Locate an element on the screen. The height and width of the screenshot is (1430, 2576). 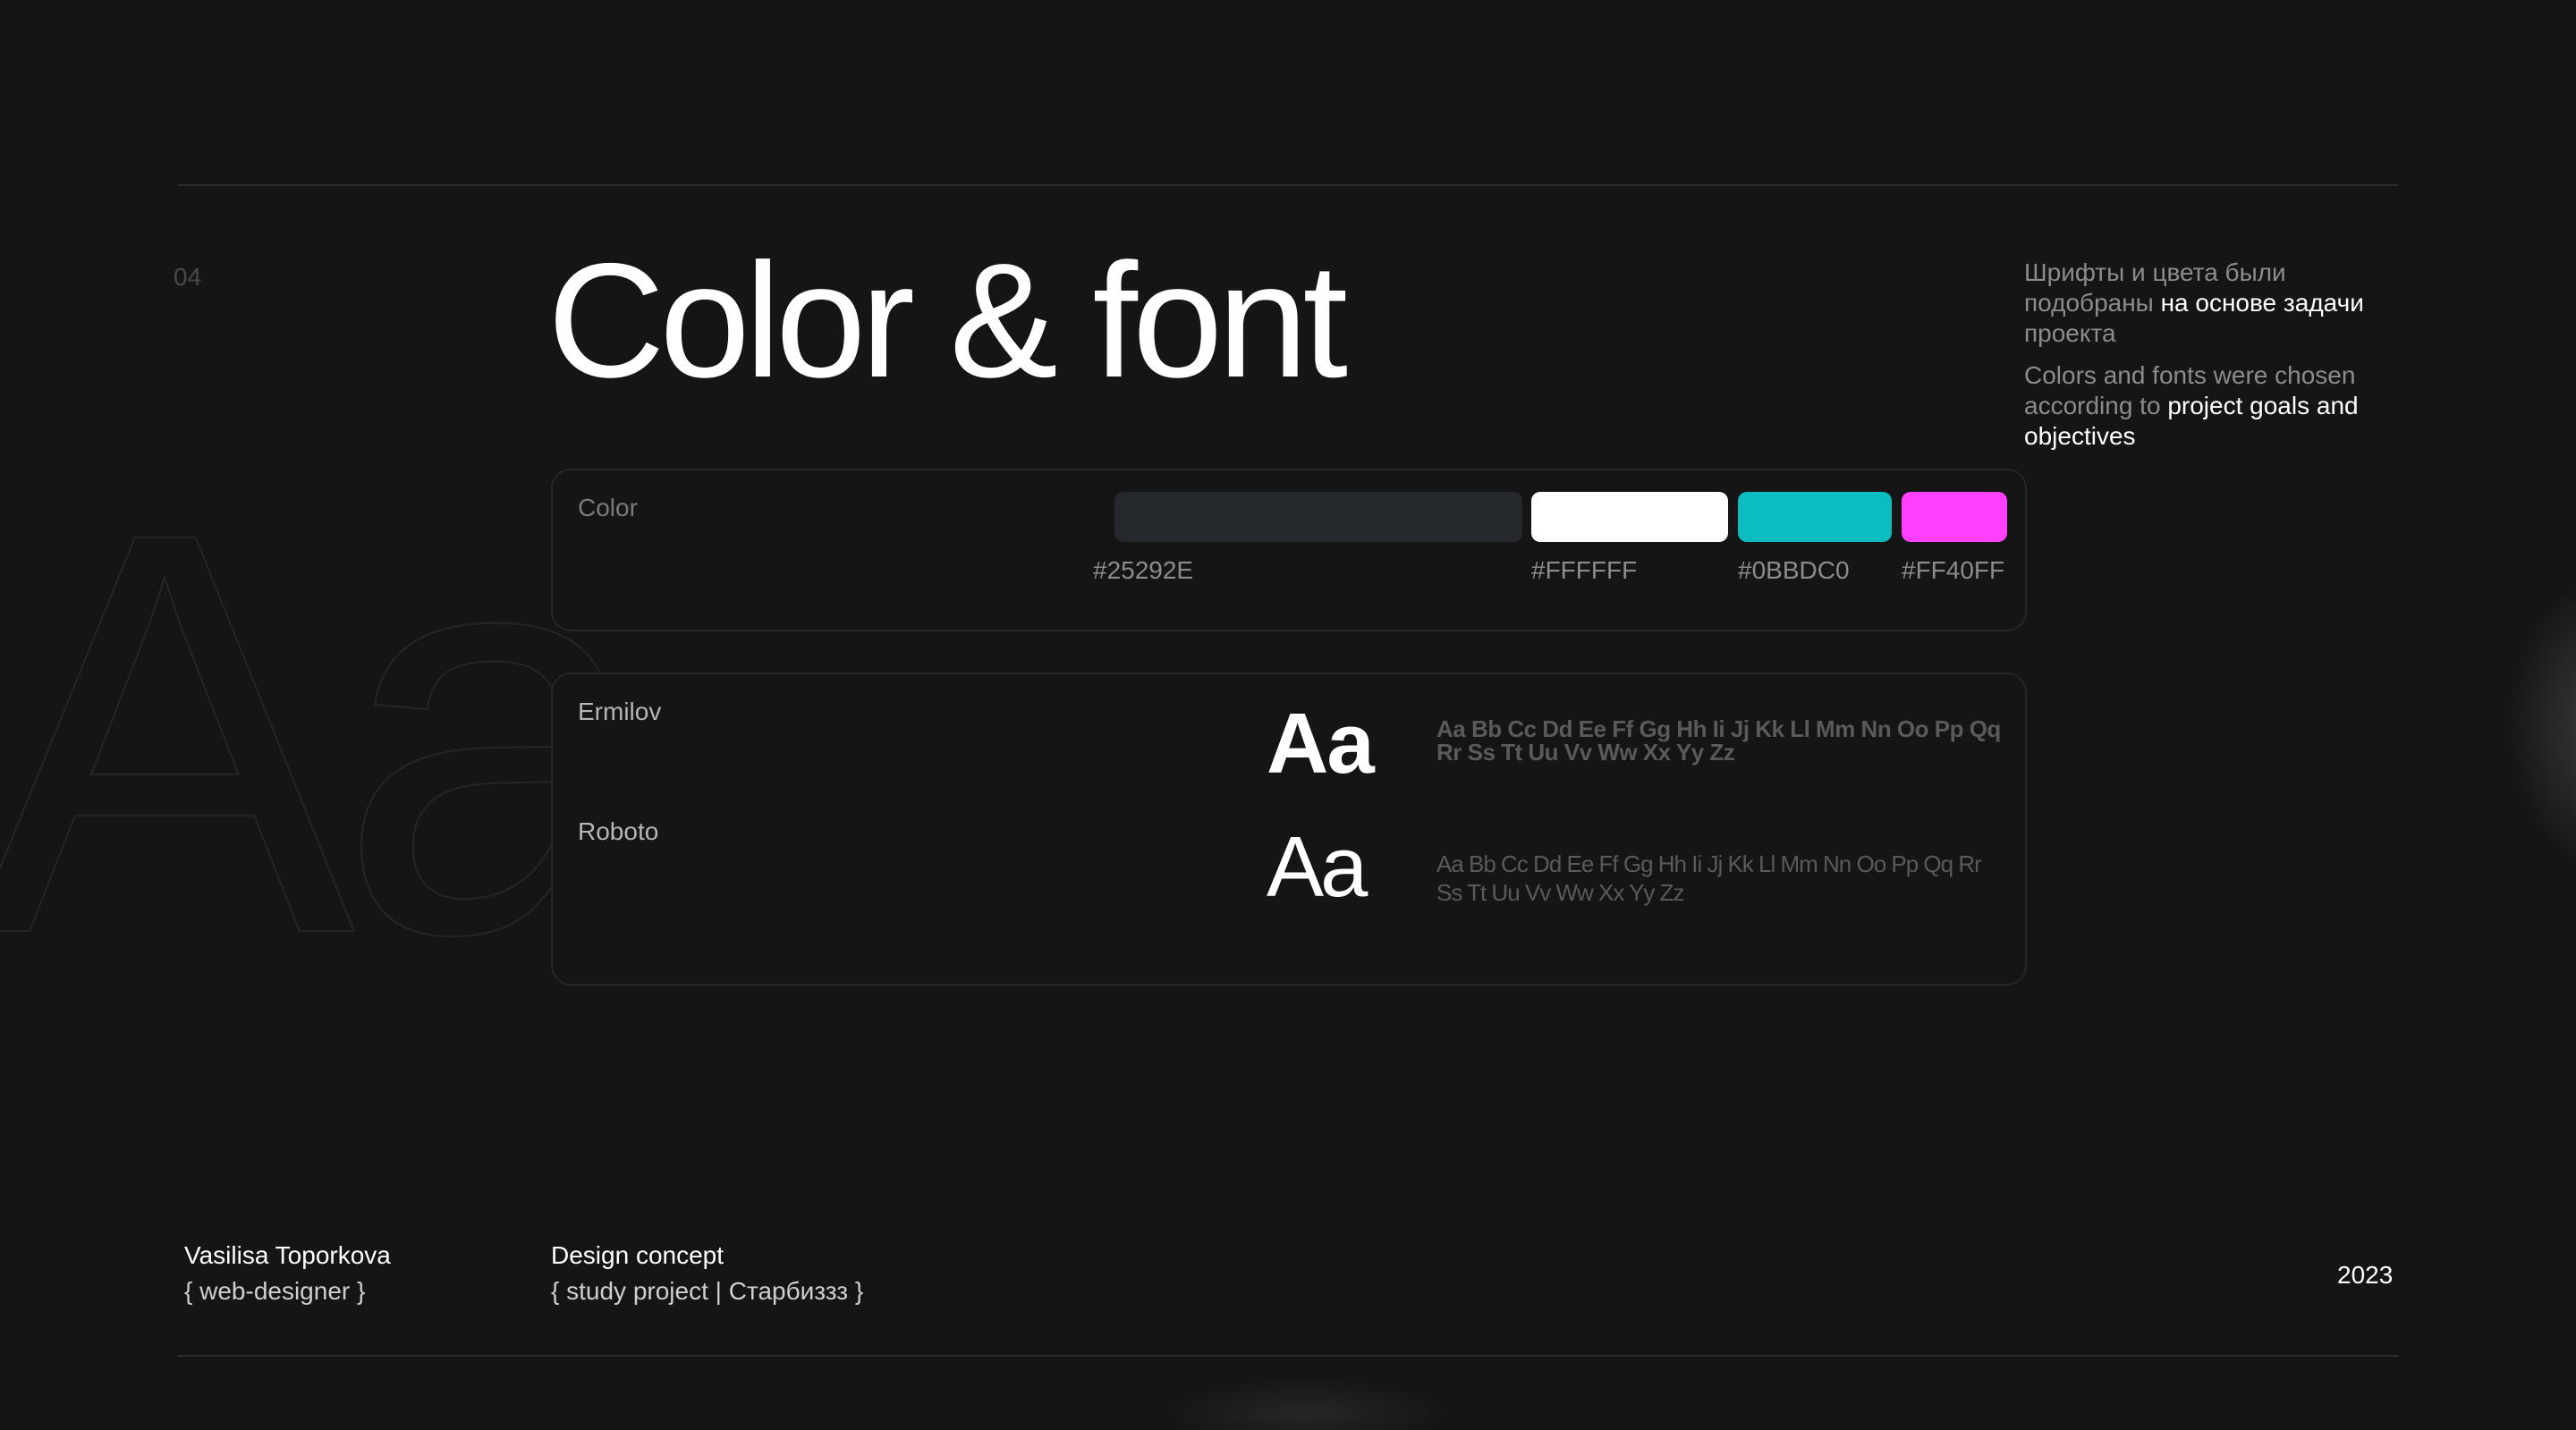
swatch-cyan is located at coordinates (1815, 517).